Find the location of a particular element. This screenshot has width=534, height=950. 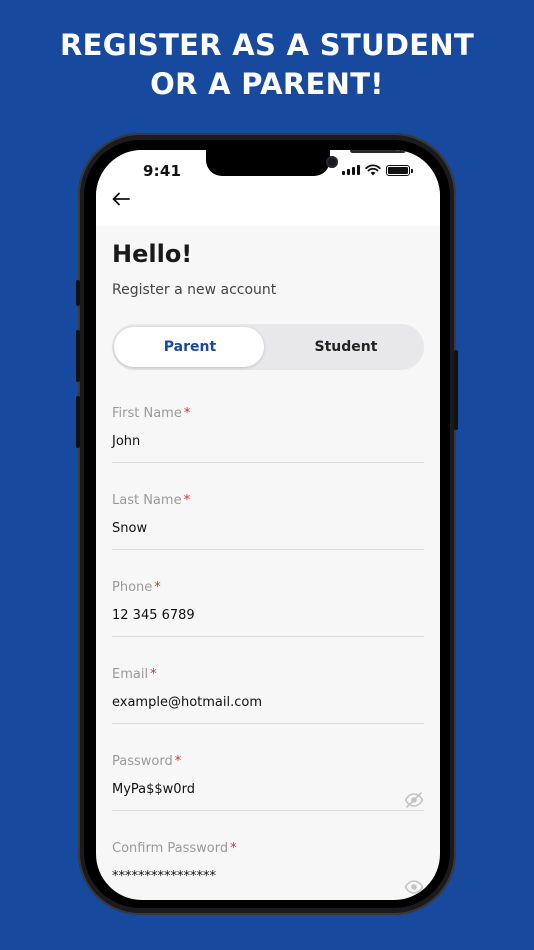

confirm-password-input: **************** is located at coordinates (268, 878).